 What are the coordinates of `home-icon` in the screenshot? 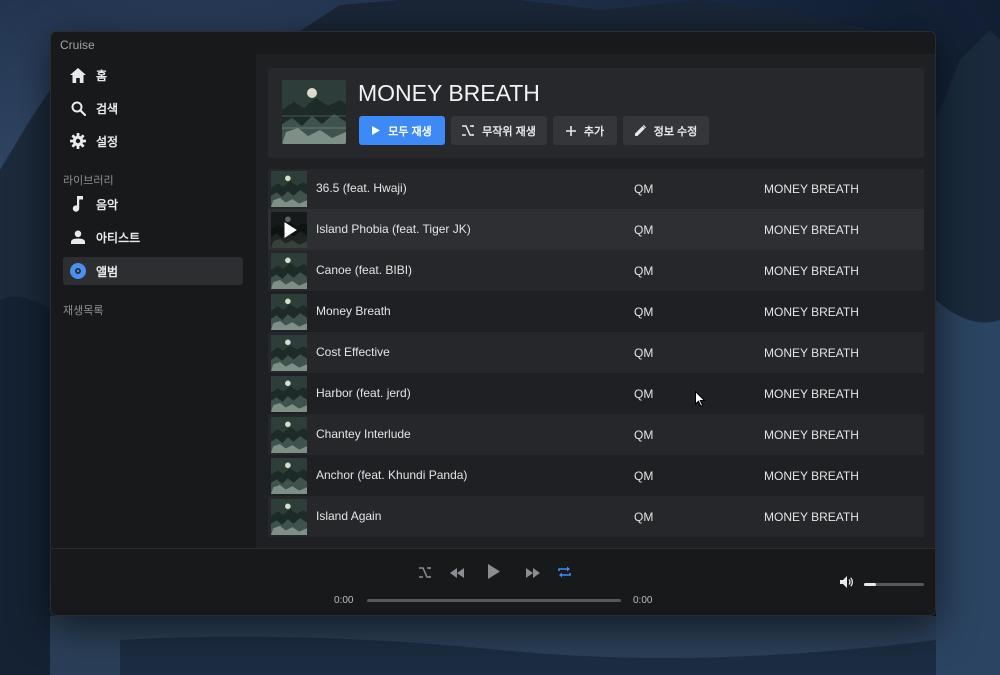 It's located at (78, 75).